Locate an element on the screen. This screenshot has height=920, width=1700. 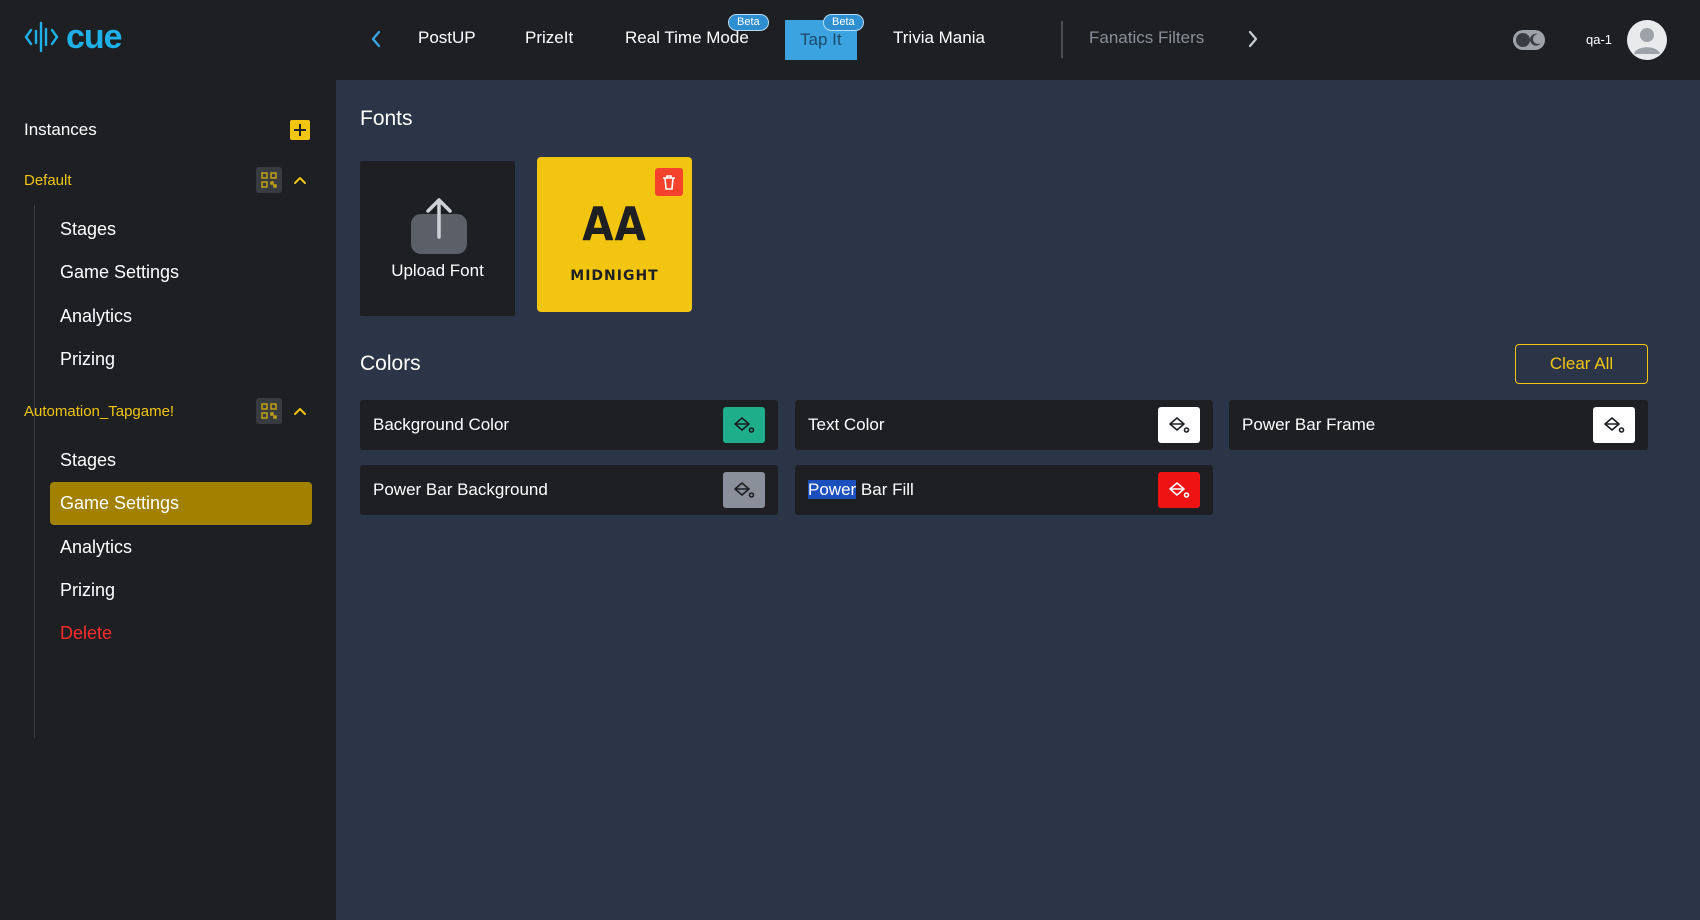
add-instance-button is located at coordinates (300, 130).